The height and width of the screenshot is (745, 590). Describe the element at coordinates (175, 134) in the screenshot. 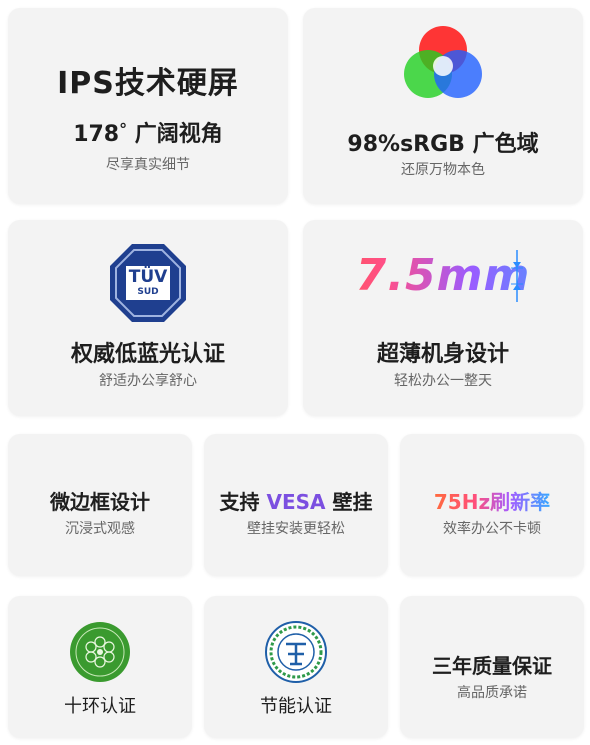

I see `ips-subtitle-text: 广阔视角` at that location.